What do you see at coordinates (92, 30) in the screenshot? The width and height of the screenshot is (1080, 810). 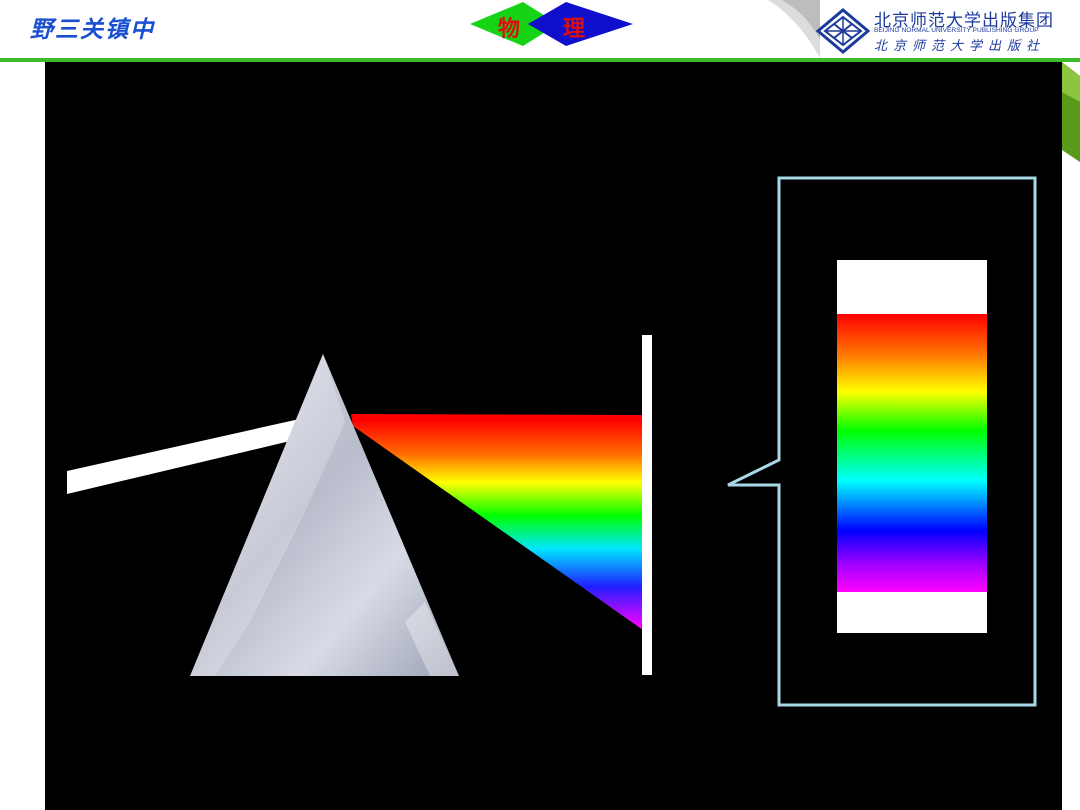 I see `school-name: 野三关镇中` at bounding box center [92, 30].